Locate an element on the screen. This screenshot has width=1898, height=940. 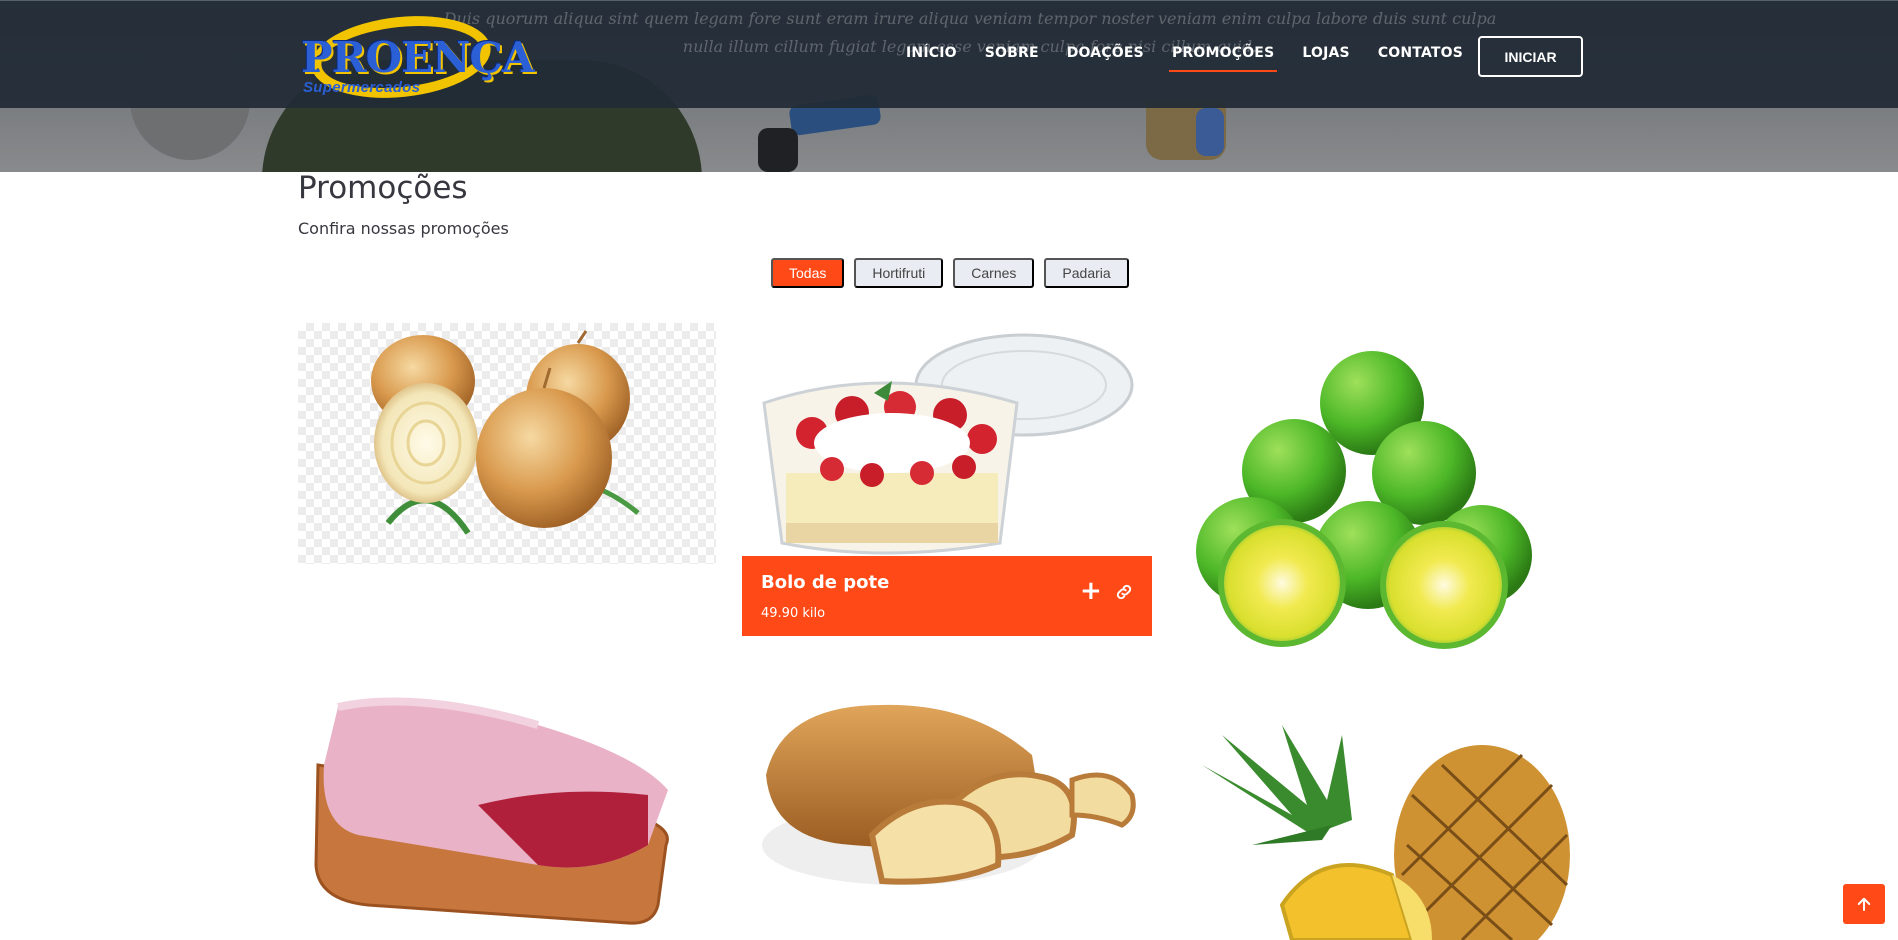
product-card-bread is located at coordinates (947, 805).